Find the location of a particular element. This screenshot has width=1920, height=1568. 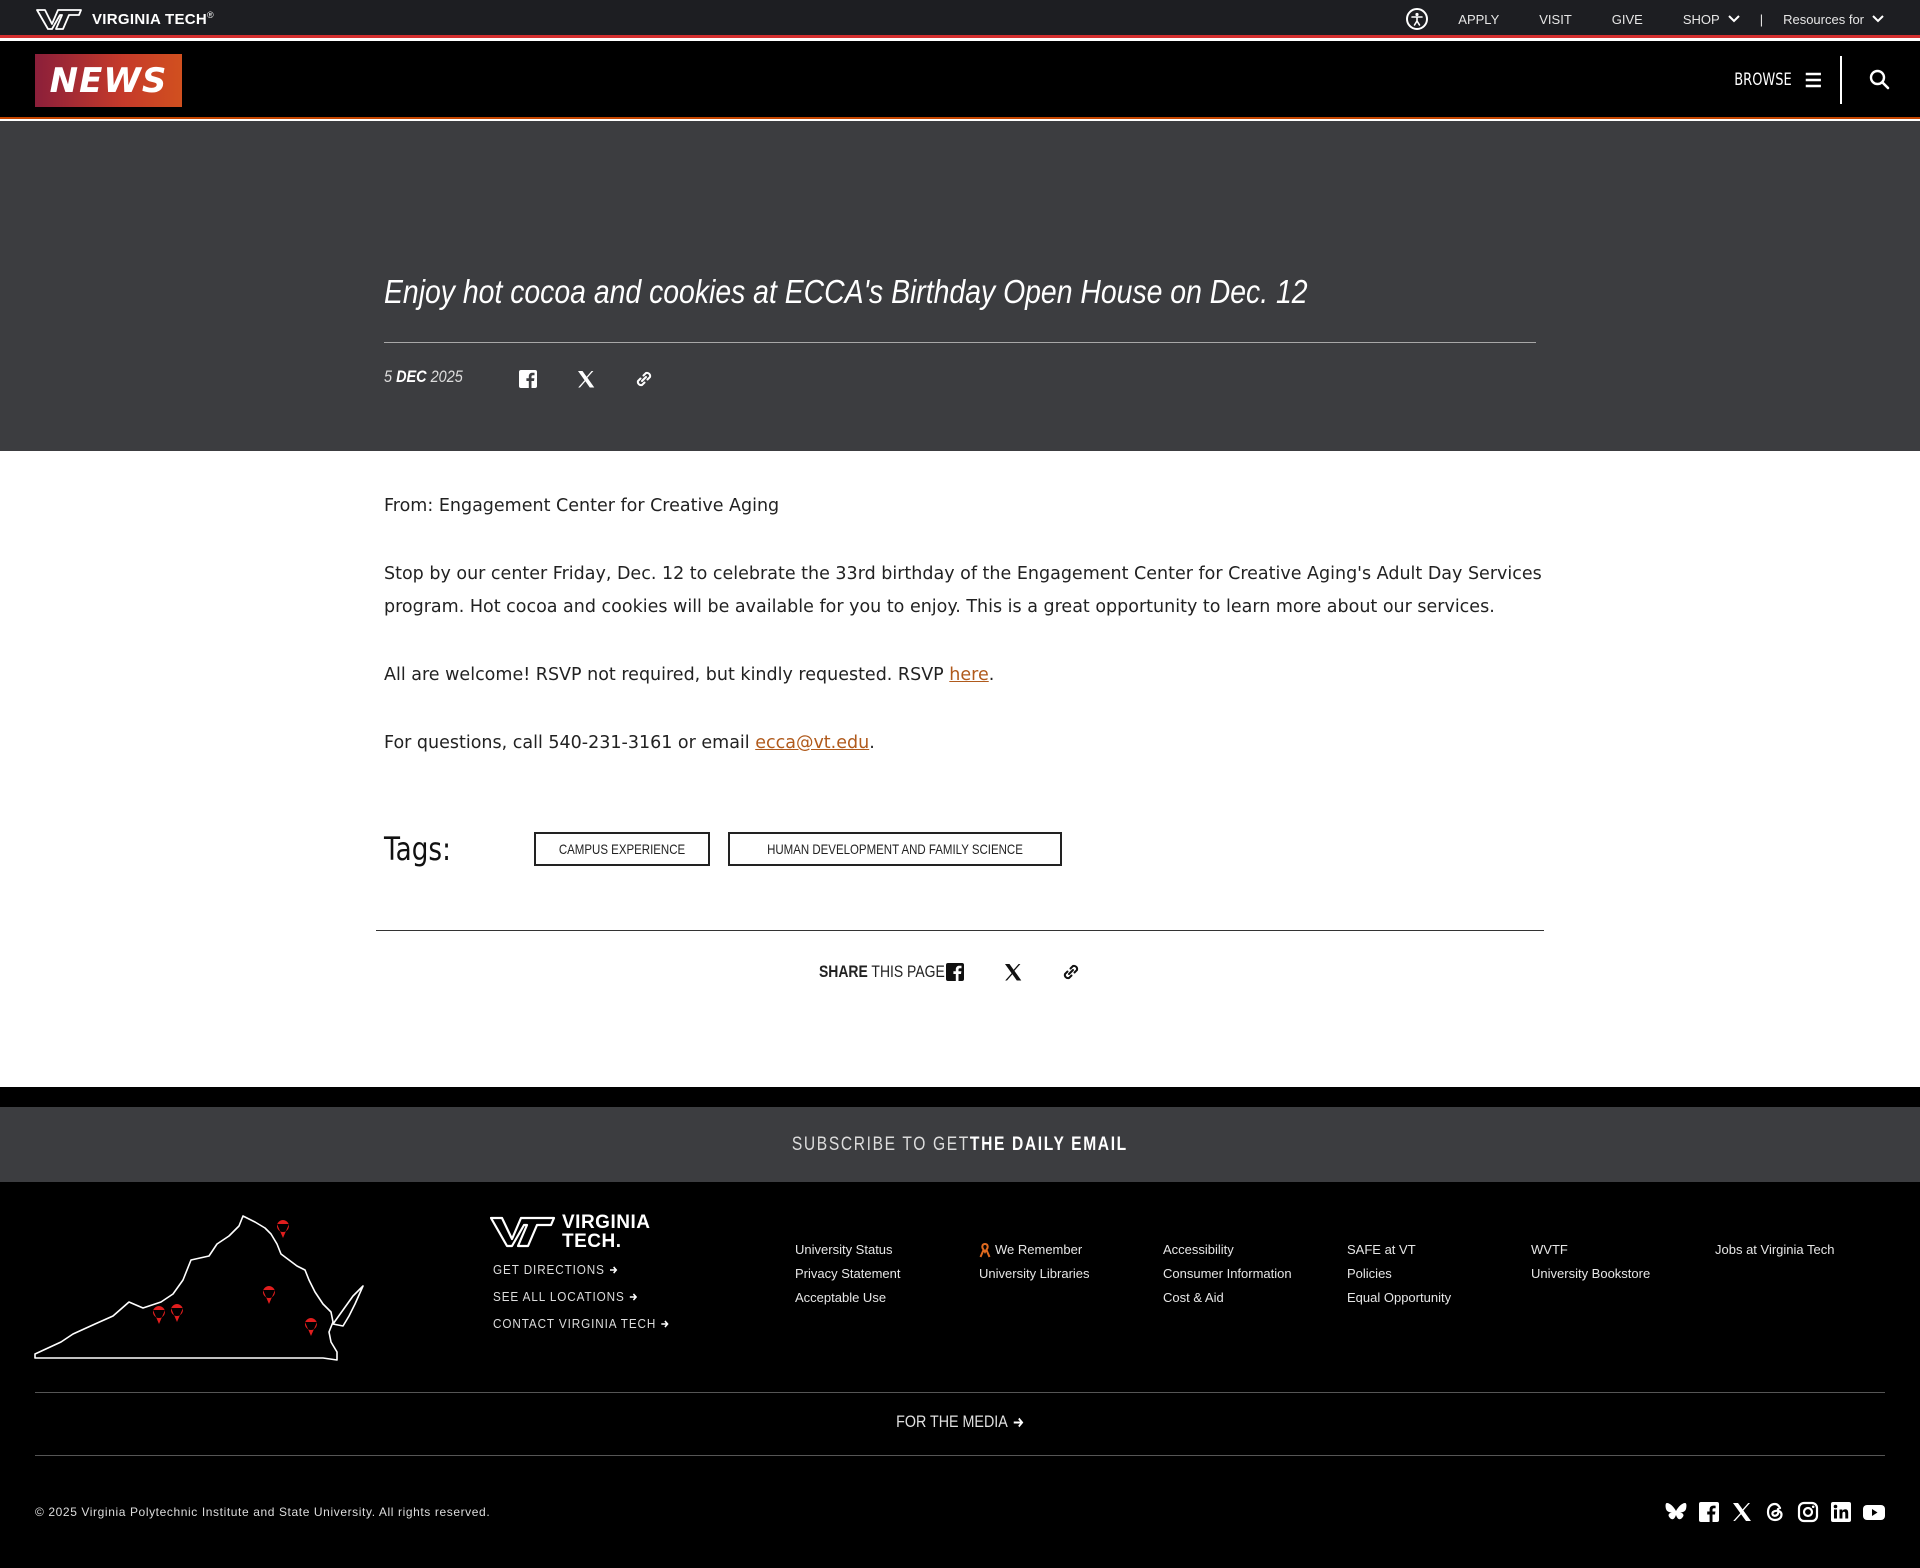

share-label-bold: SHARE is located at coordinates (843, 971).